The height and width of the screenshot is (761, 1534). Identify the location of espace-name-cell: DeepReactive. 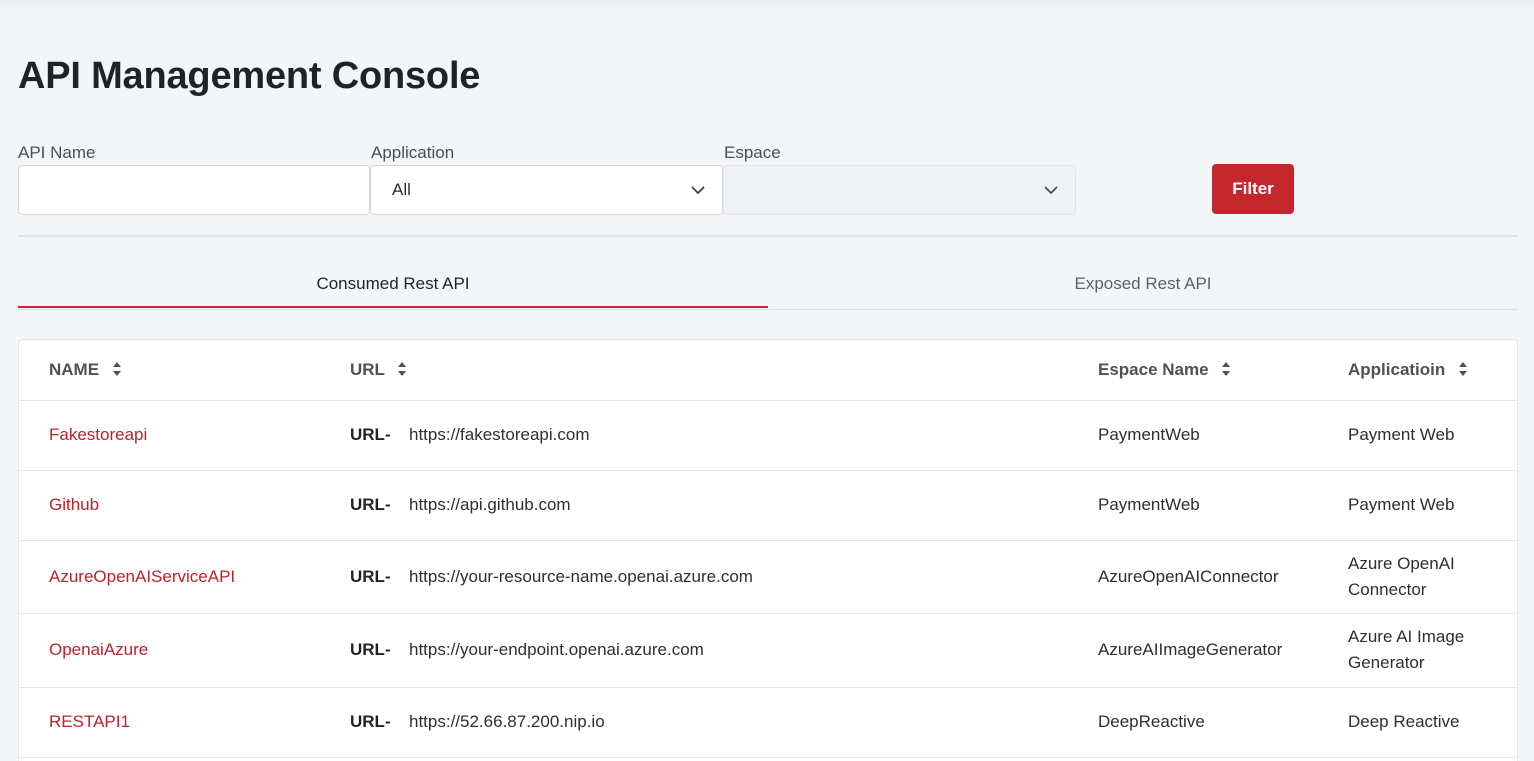
(1151, 721).